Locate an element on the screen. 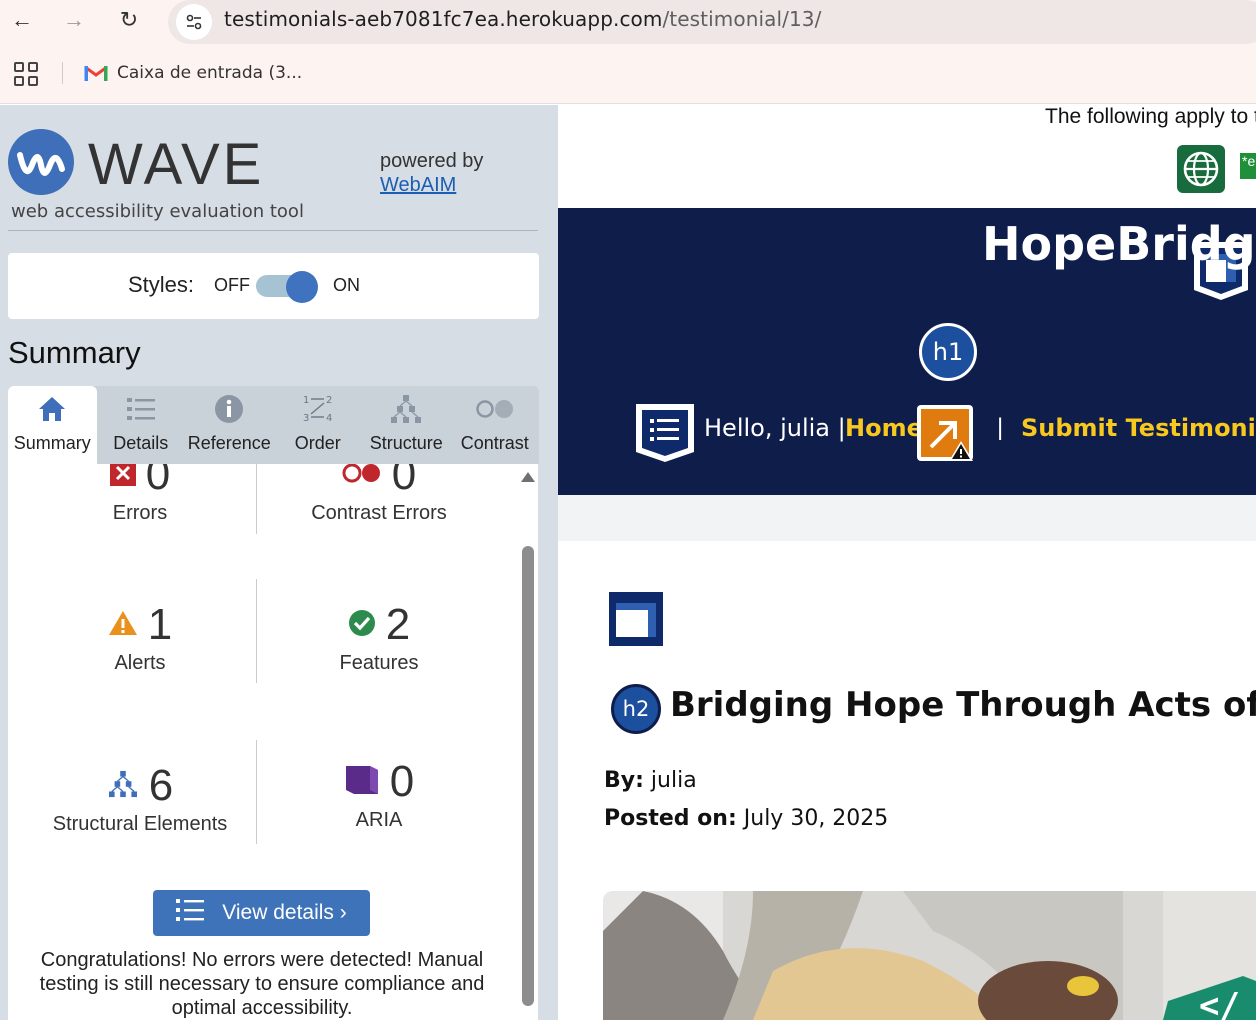  site-brand: HopeBridge is located at coordinates (1119, 244).